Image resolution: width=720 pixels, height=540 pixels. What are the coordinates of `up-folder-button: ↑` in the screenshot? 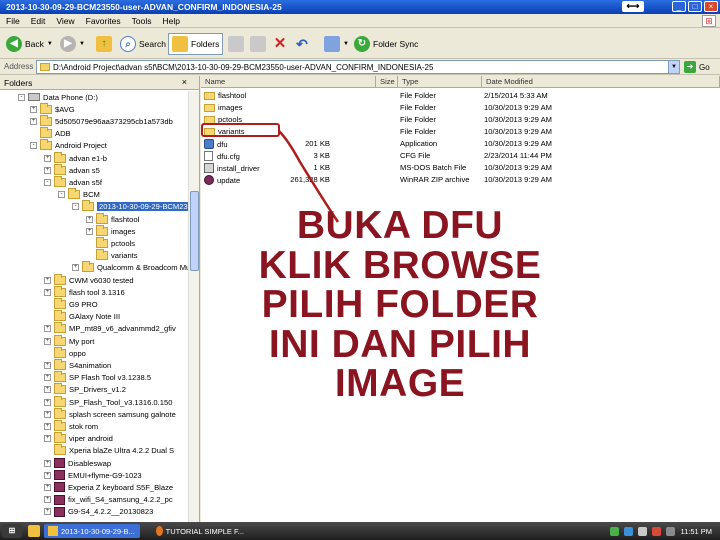 It's located at (104, 44).